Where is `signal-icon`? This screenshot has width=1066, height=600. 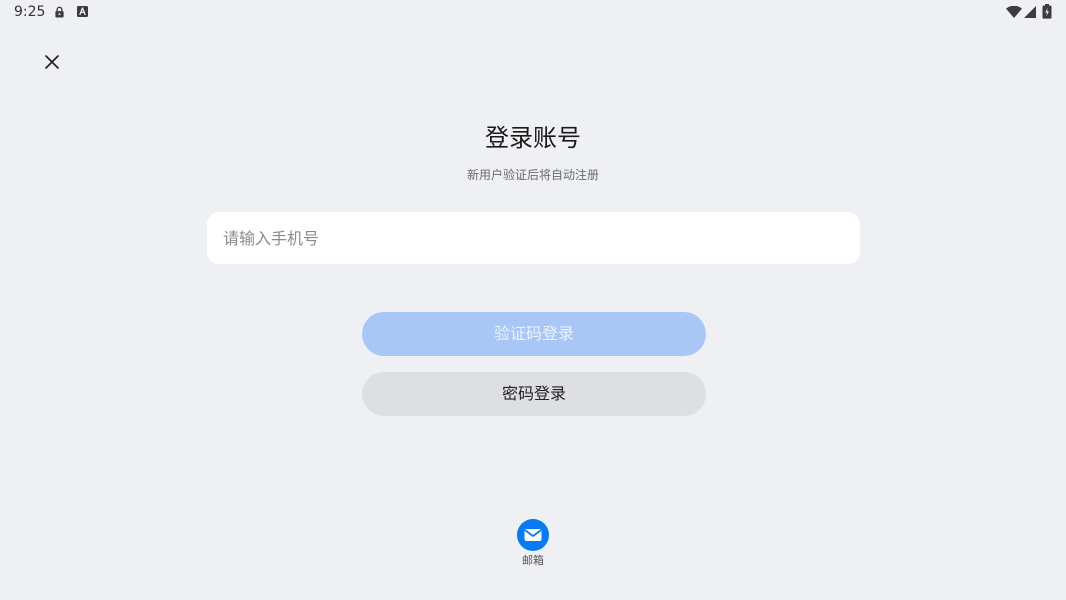
signal-icon is located at coordinates (1030, 12).